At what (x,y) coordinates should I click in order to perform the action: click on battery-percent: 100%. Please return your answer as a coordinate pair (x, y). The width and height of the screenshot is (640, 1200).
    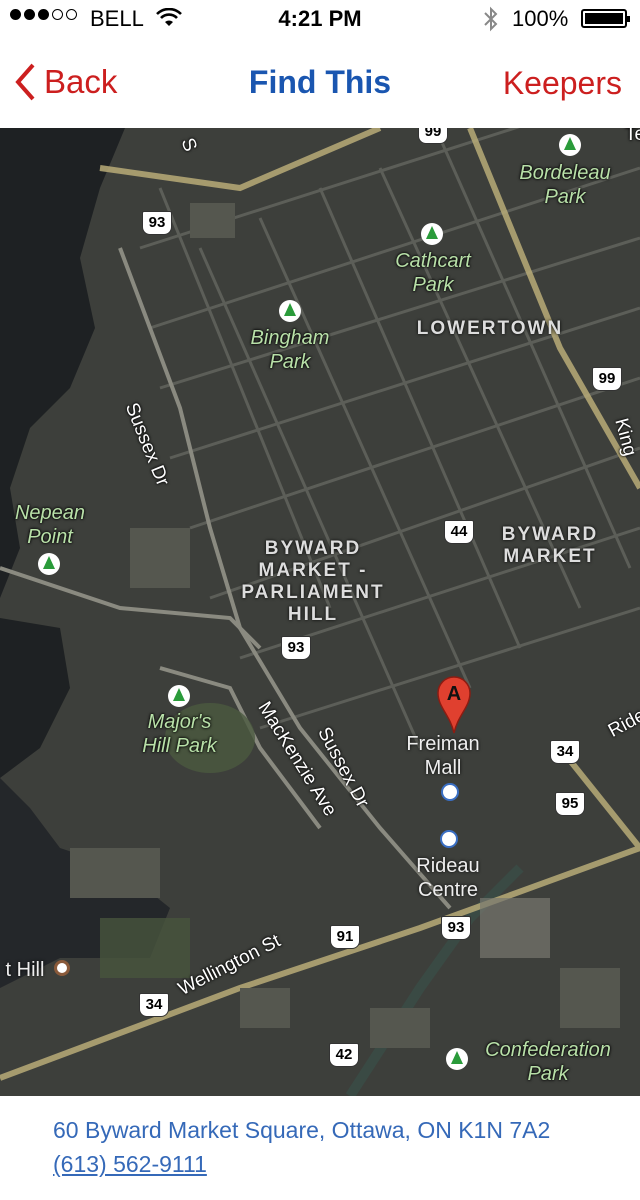
    Looking at the image, I should click on (540, 18).